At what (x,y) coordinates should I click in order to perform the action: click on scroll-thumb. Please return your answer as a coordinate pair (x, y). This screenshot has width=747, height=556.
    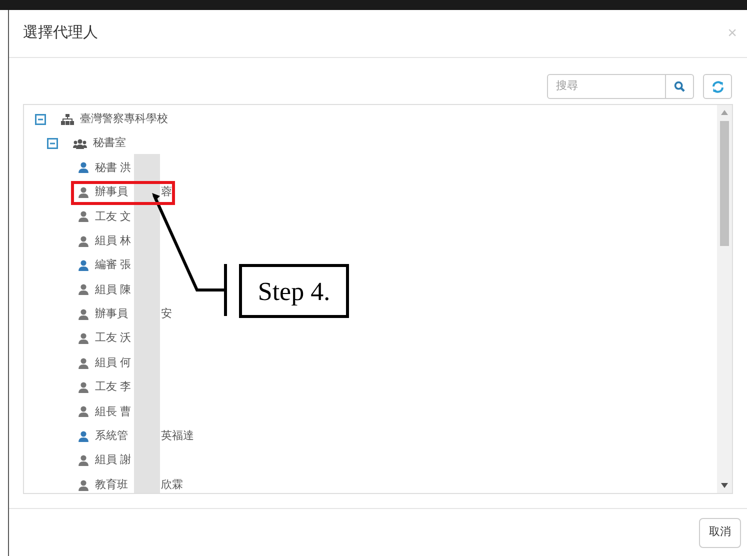
    Looking at the image, I should click on (724, 183).